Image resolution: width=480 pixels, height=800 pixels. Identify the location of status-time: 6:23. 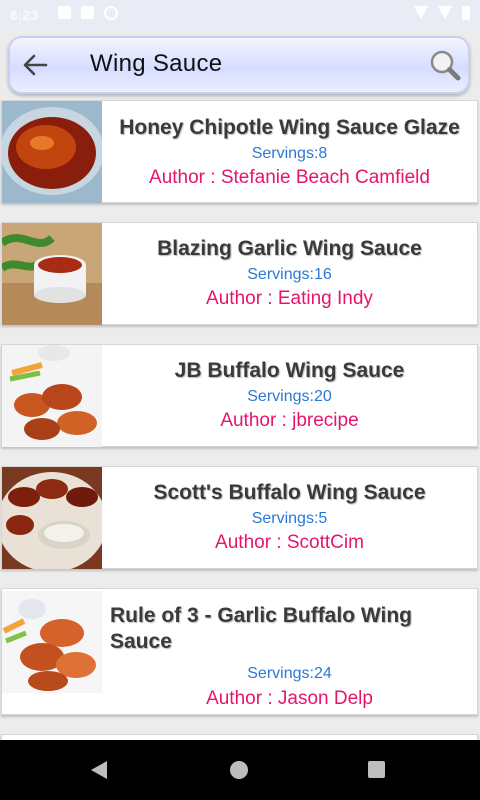
(24, 15).